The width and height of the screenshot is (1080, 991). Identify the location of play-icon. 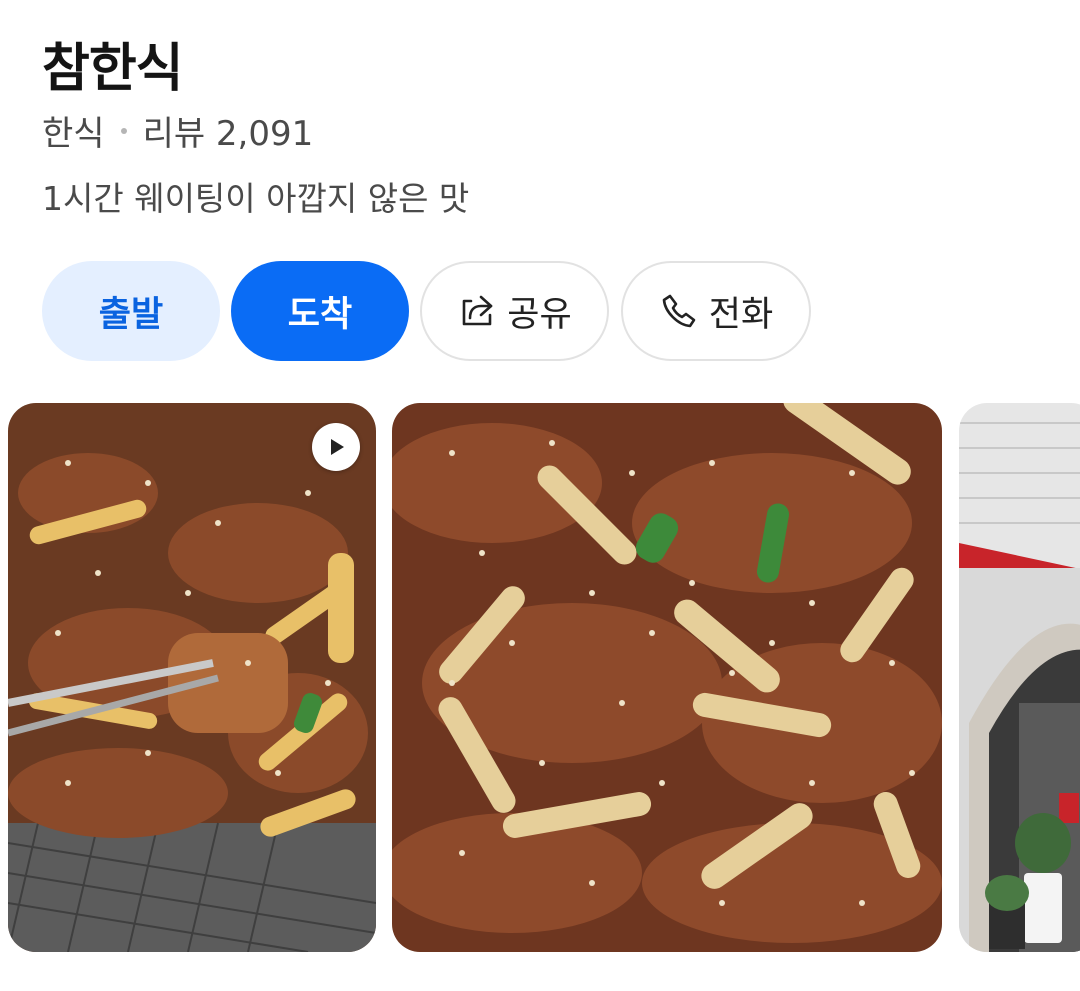
(337, 447).